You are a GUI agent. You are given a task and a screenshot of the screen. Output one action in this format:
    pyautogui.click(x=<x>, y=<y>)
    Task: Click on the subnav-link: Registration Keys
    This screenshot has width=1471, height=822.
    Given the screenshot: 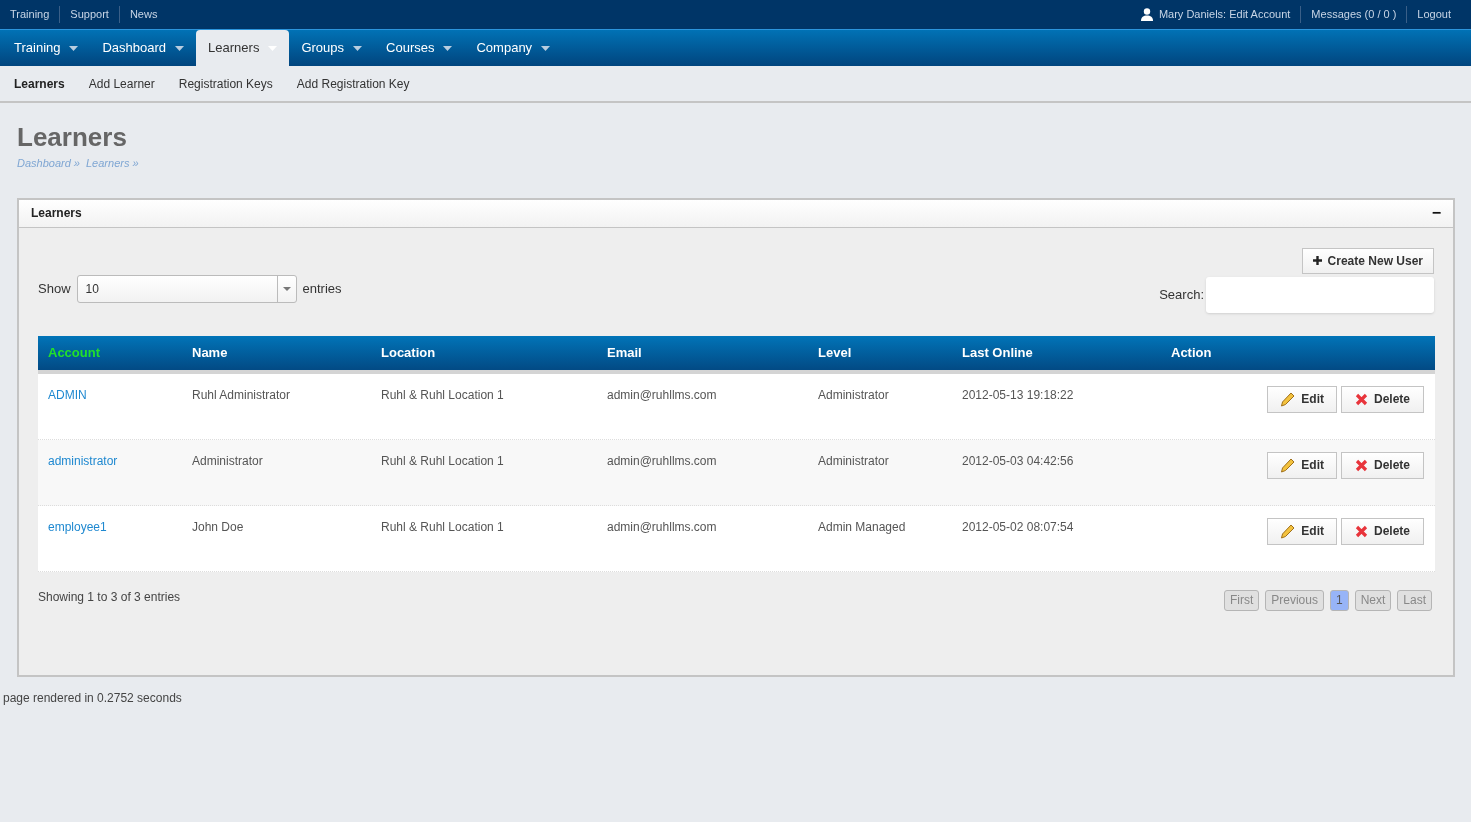 What is the action you would take?
    pyautogui.click(x=225, y=83)
    